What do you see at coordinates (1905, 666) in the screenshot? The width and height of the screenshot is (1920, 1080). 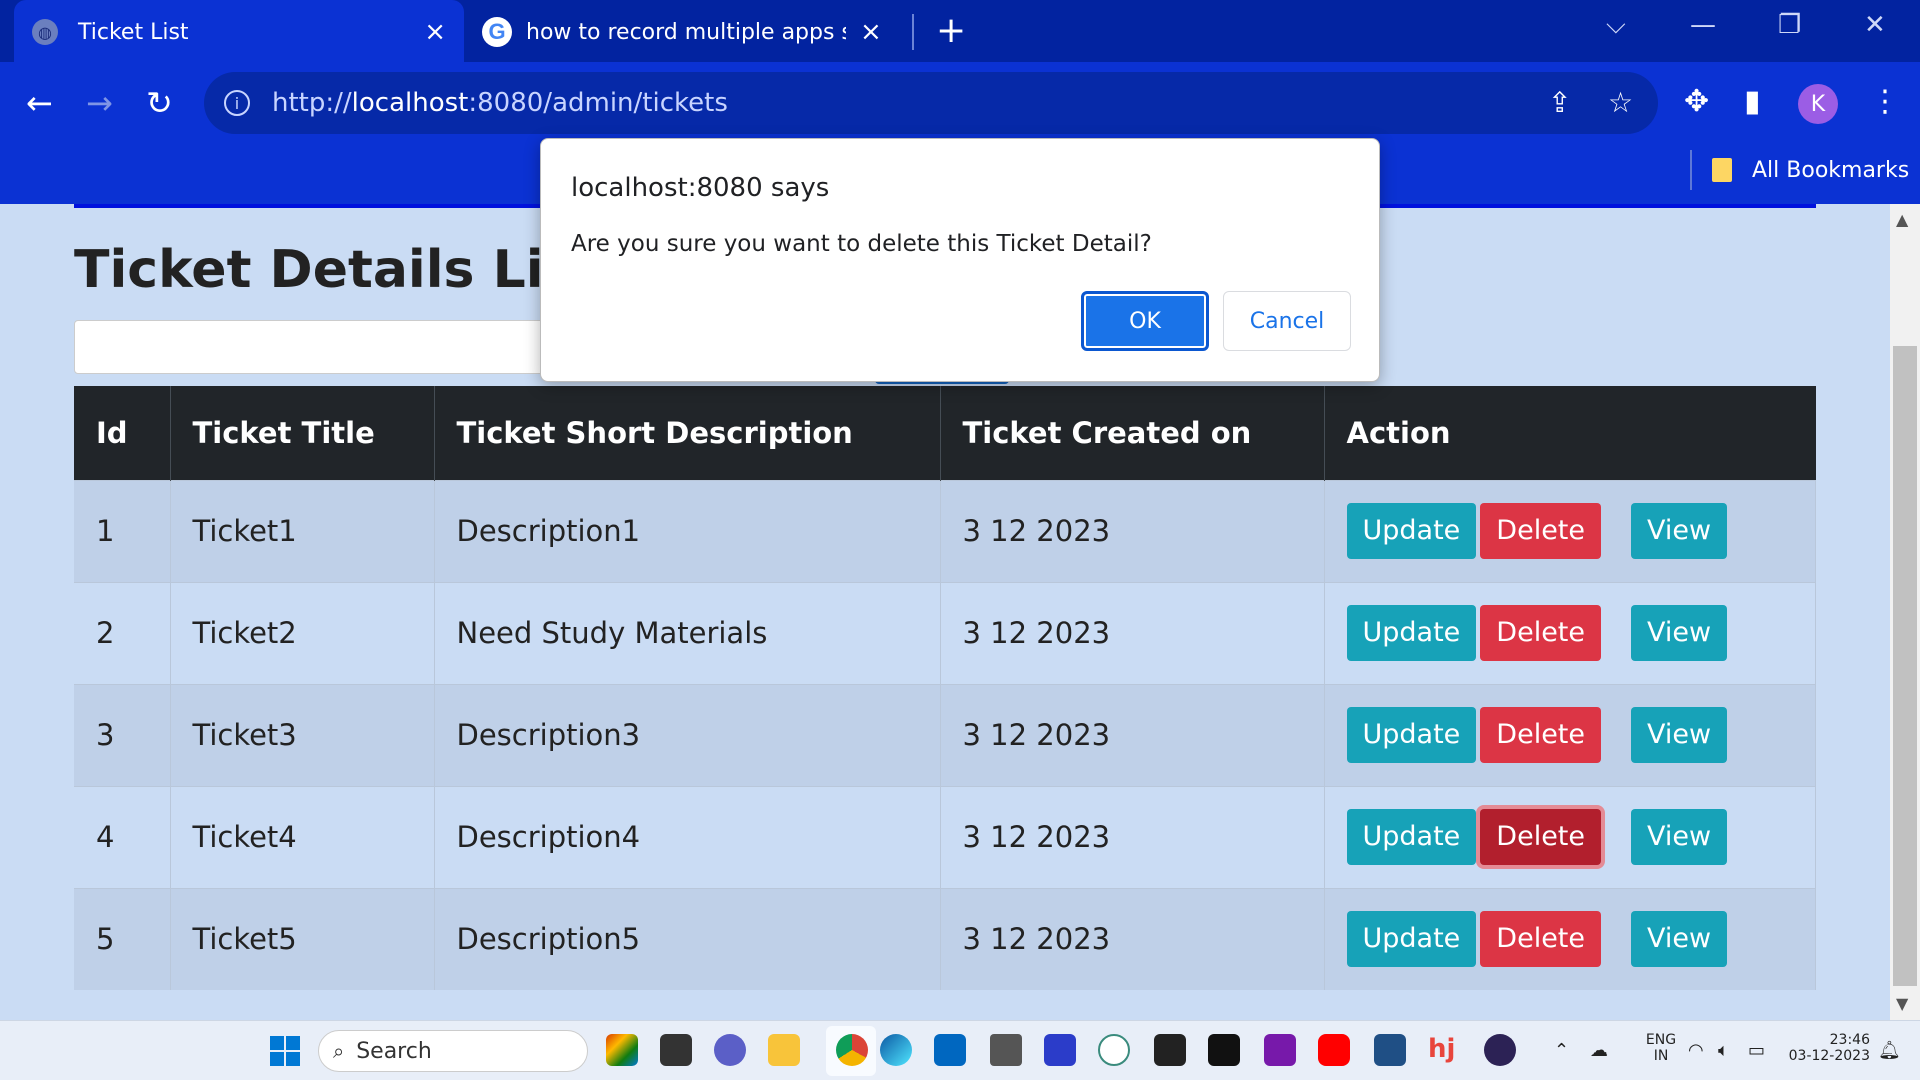 I see `page-scrollbar-thumb` at bounding box center [1905, 666].